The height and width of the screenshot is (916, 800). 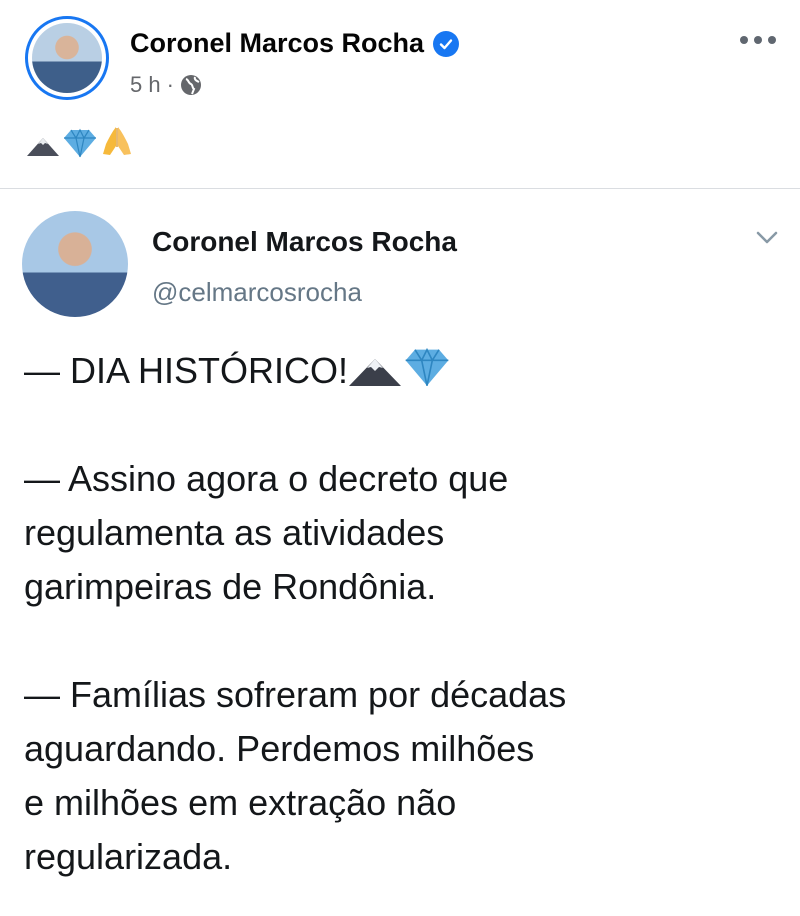 I want to click on tweet-line: aguardando. Perdemos milhões, so click(x=279, y=748).